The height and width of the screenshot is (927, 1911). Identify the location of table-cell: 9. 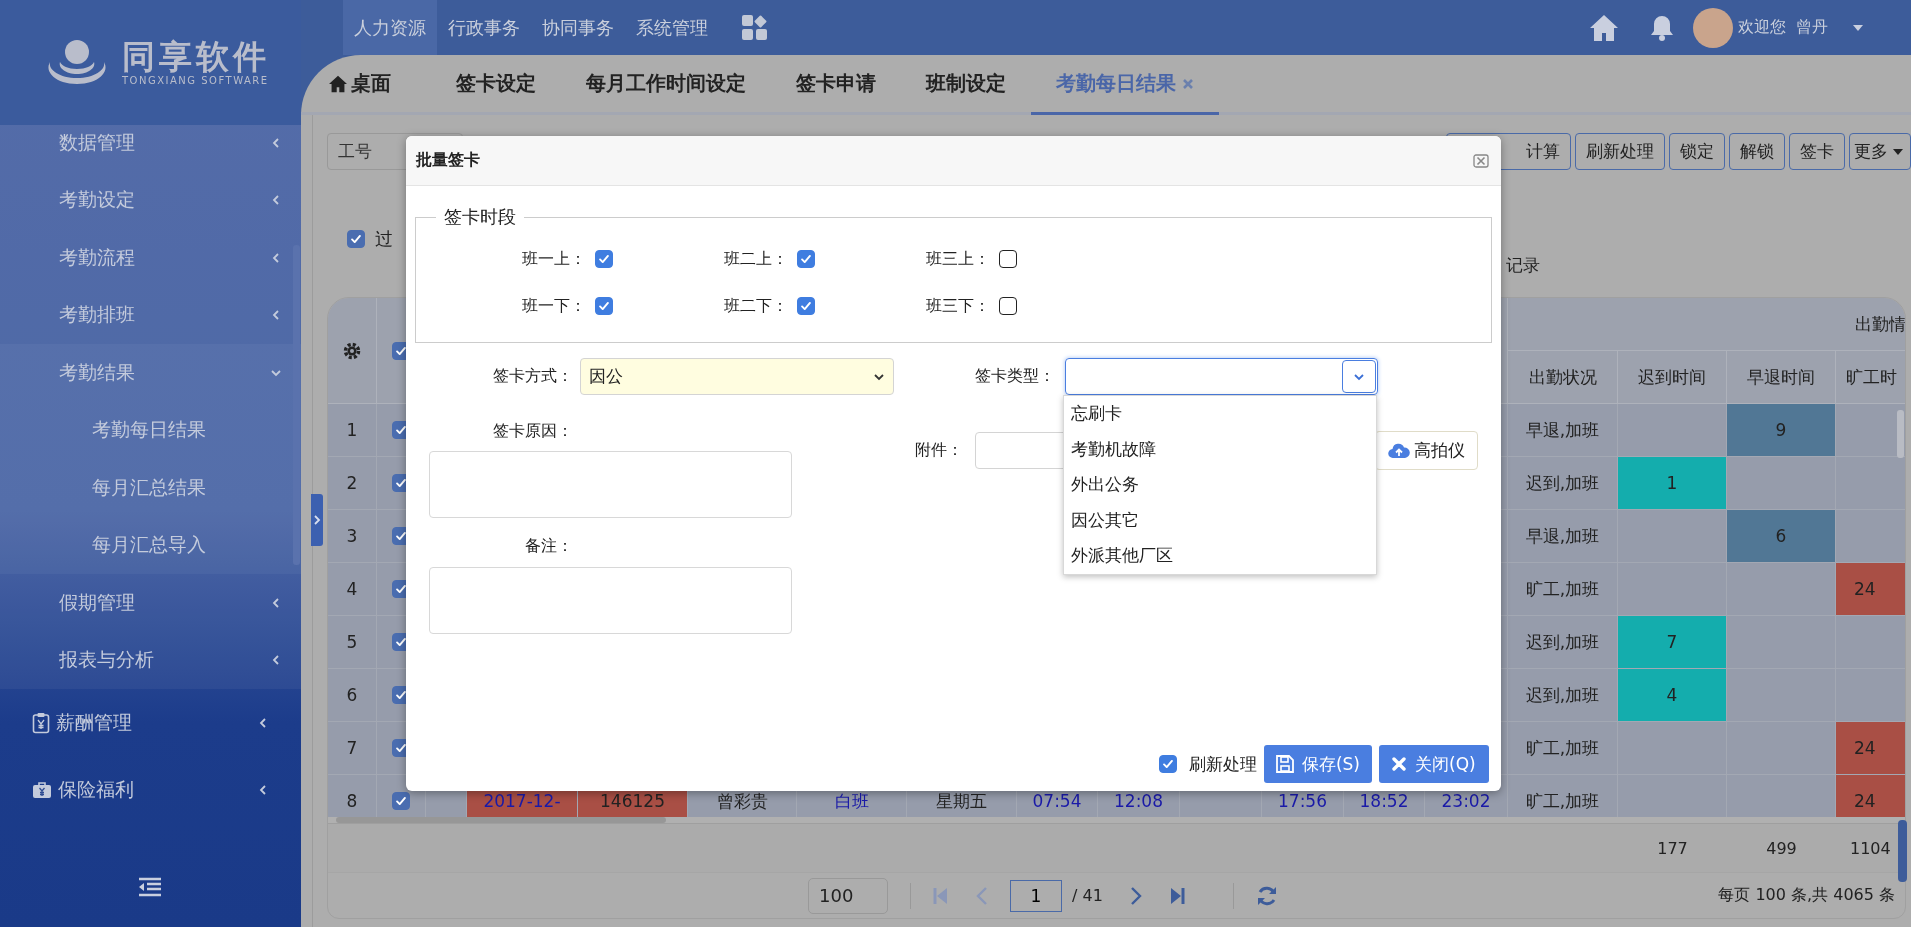
(1781, 430).